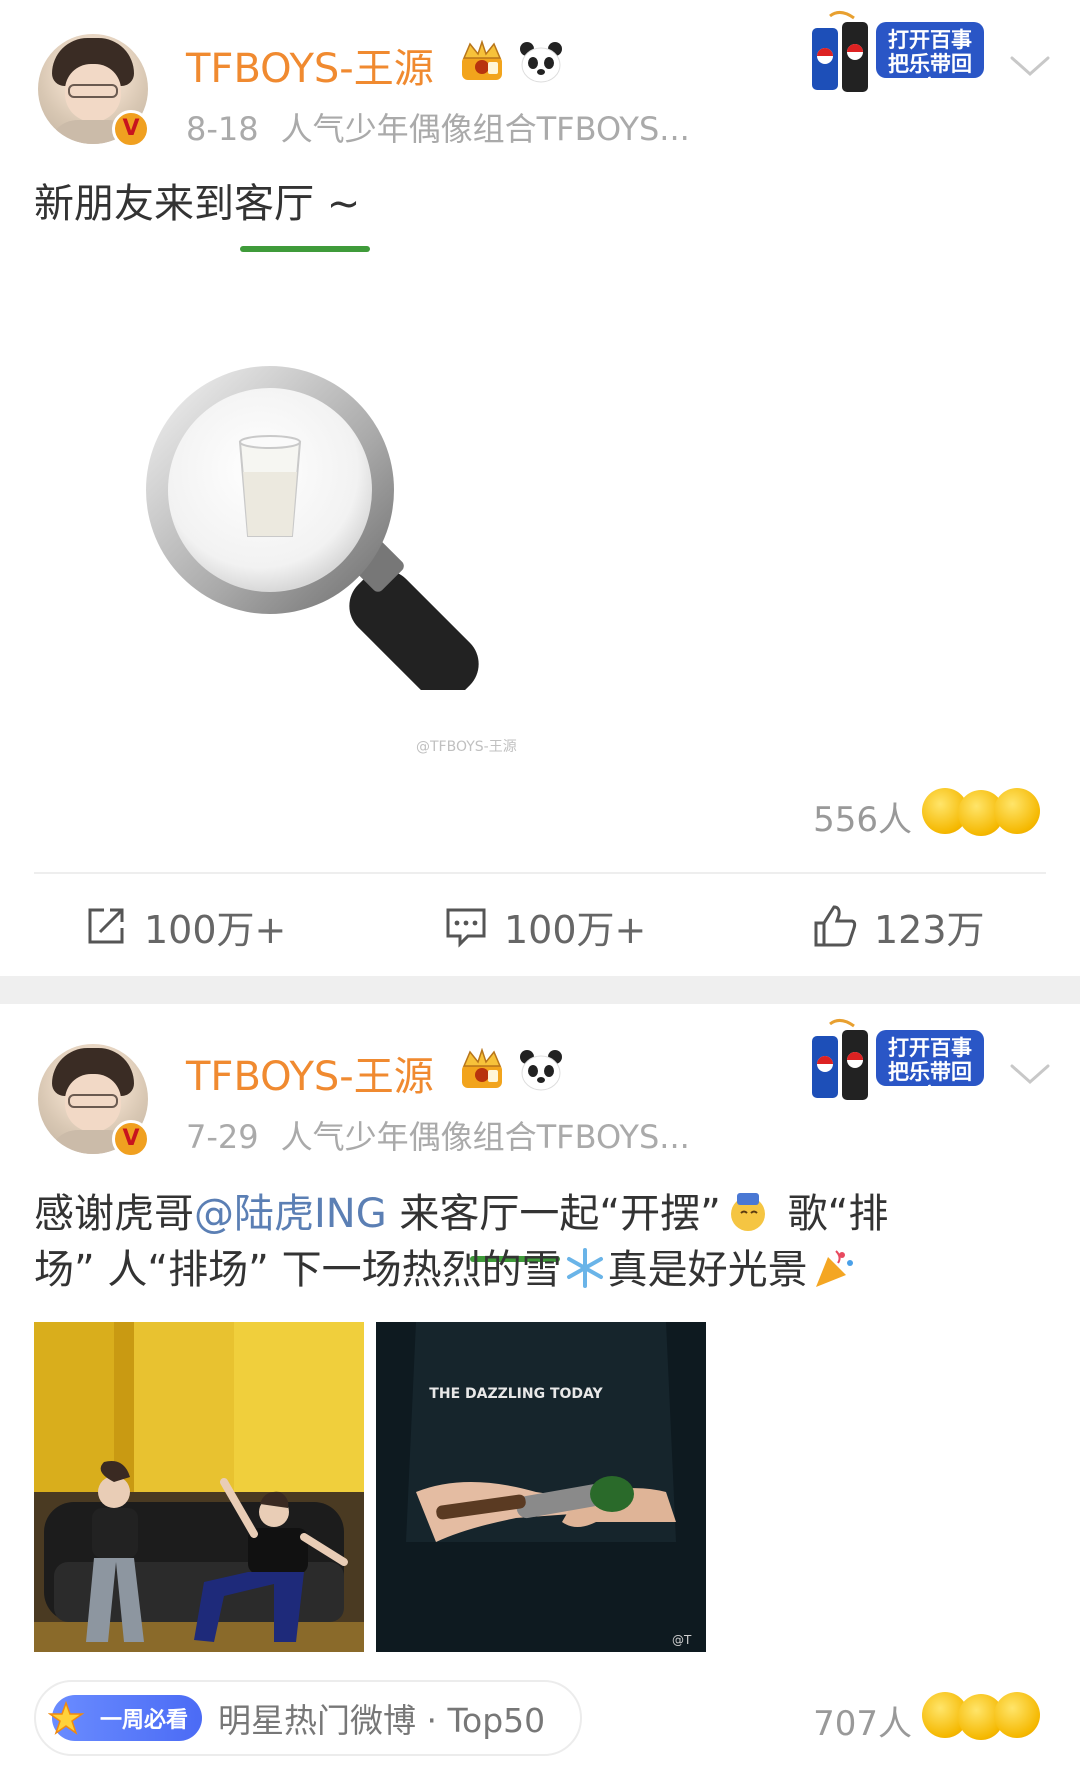  I want to click on handwritten-underline, so click(305, 249).